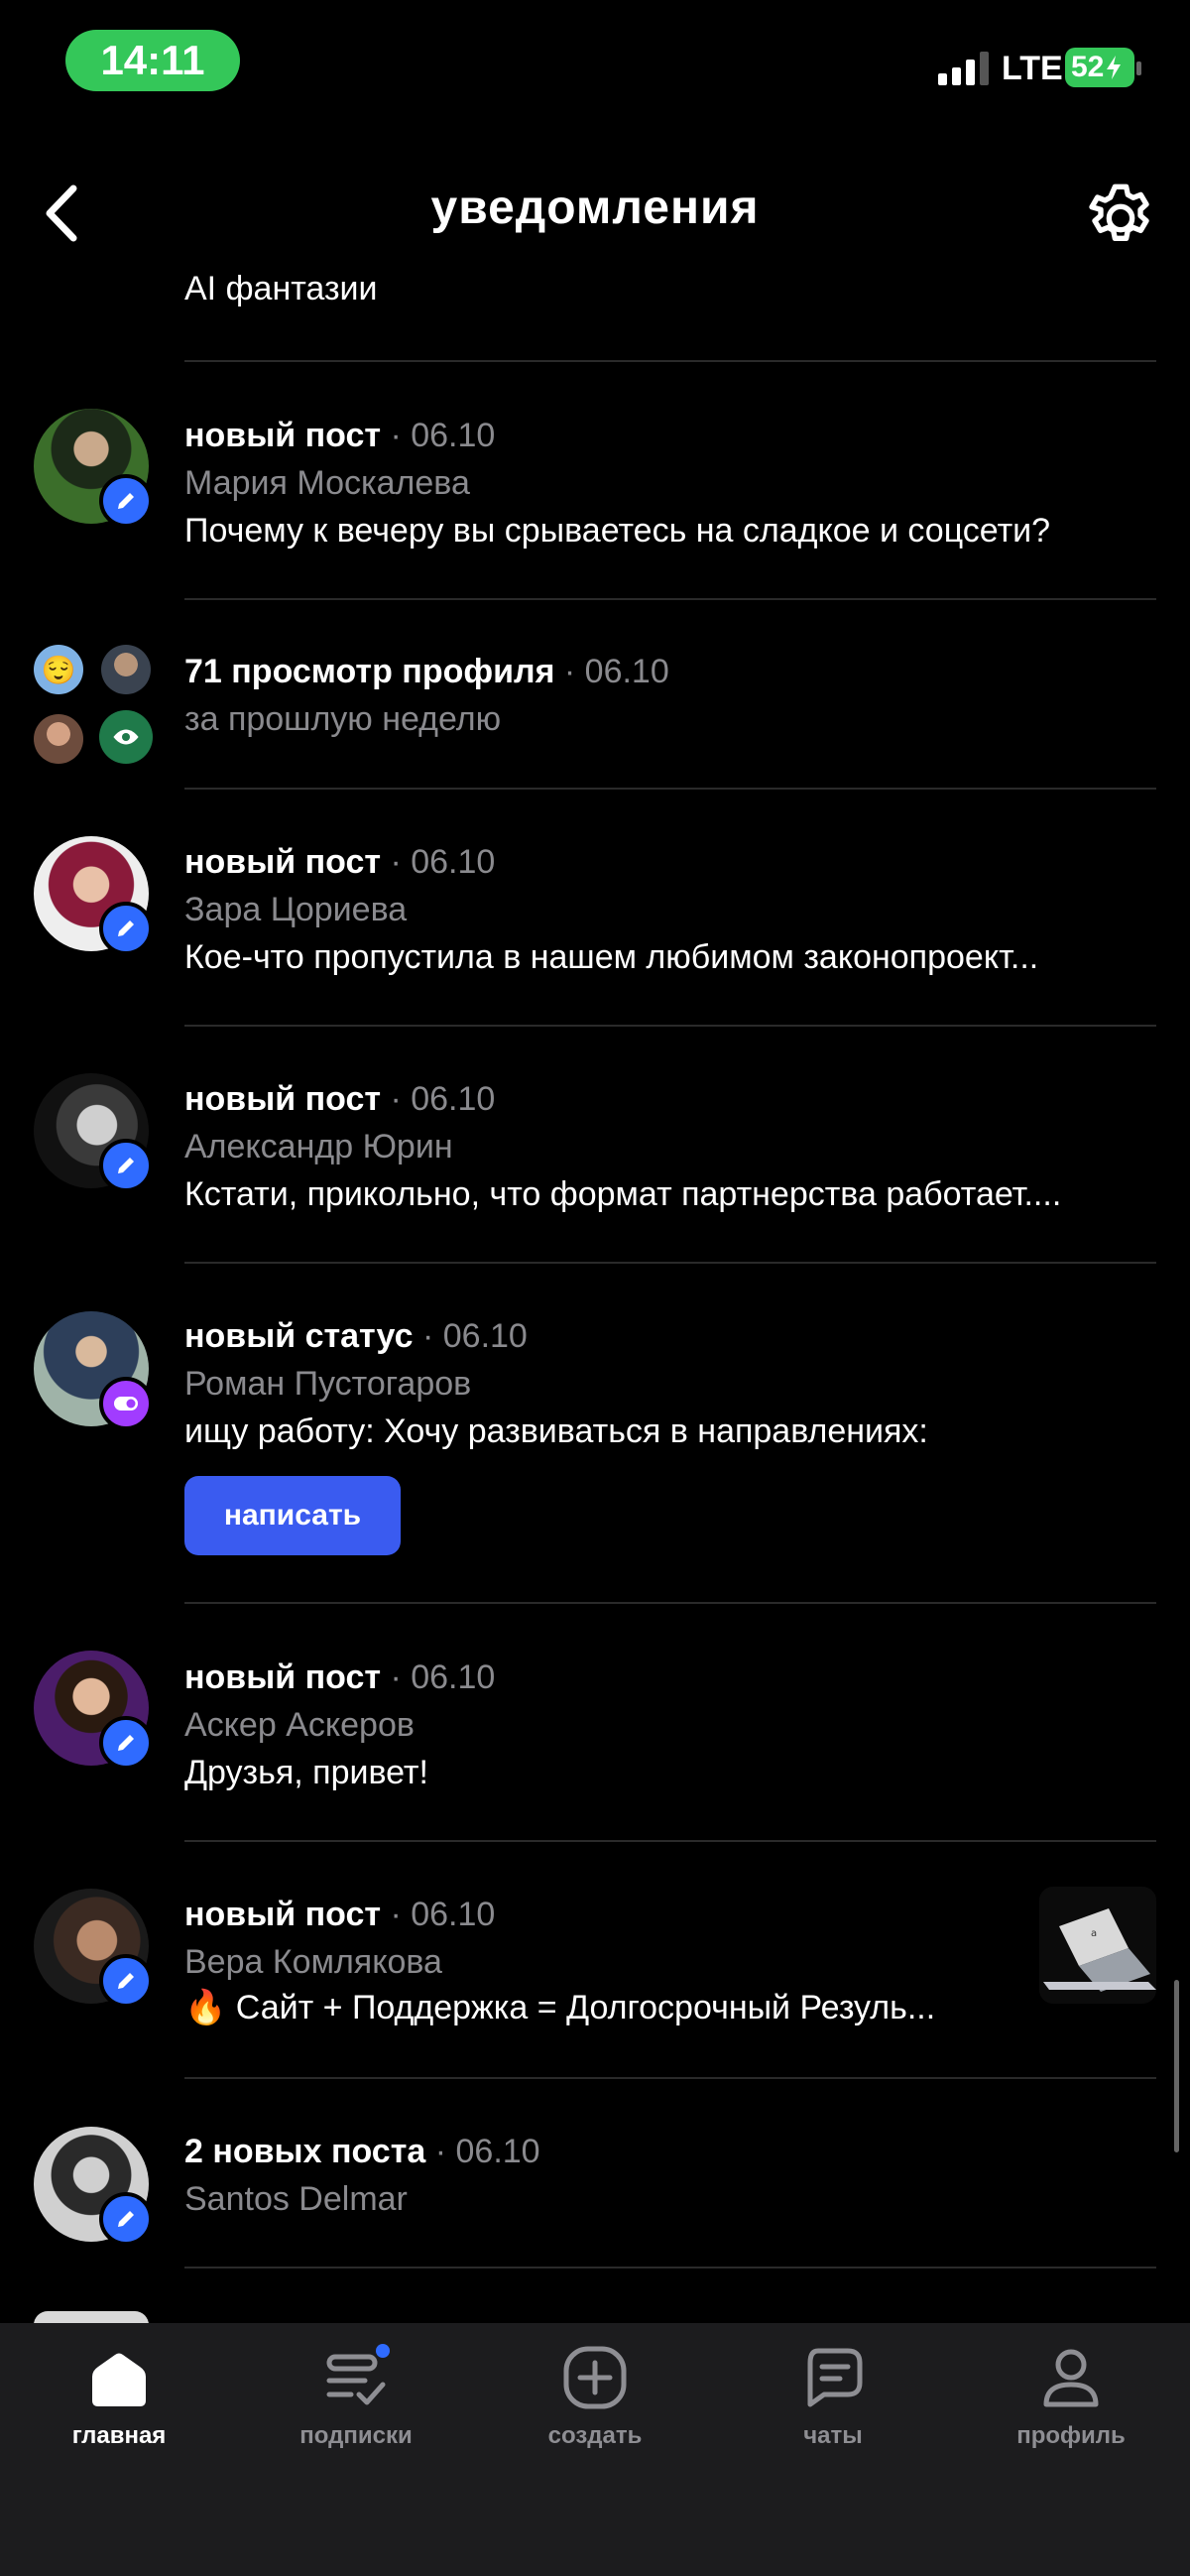 The width and height of the screenshot is (1190, 2576). Describe the element at coordinates (963, 68) in the screenshot. I see `signal-icon` at that location.